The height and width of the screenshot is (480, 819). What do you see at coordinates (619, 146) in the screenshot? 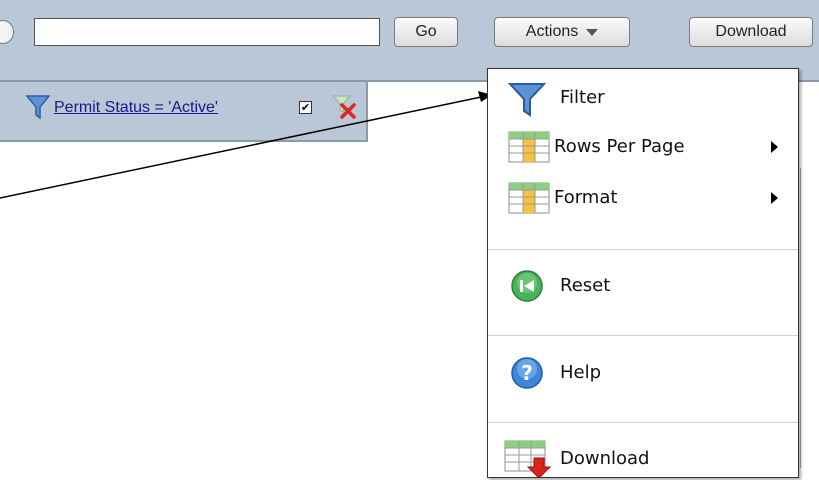
I see `menu-item-rows-per-page-label: Rows Per Page` at bounding box center [619, 146].